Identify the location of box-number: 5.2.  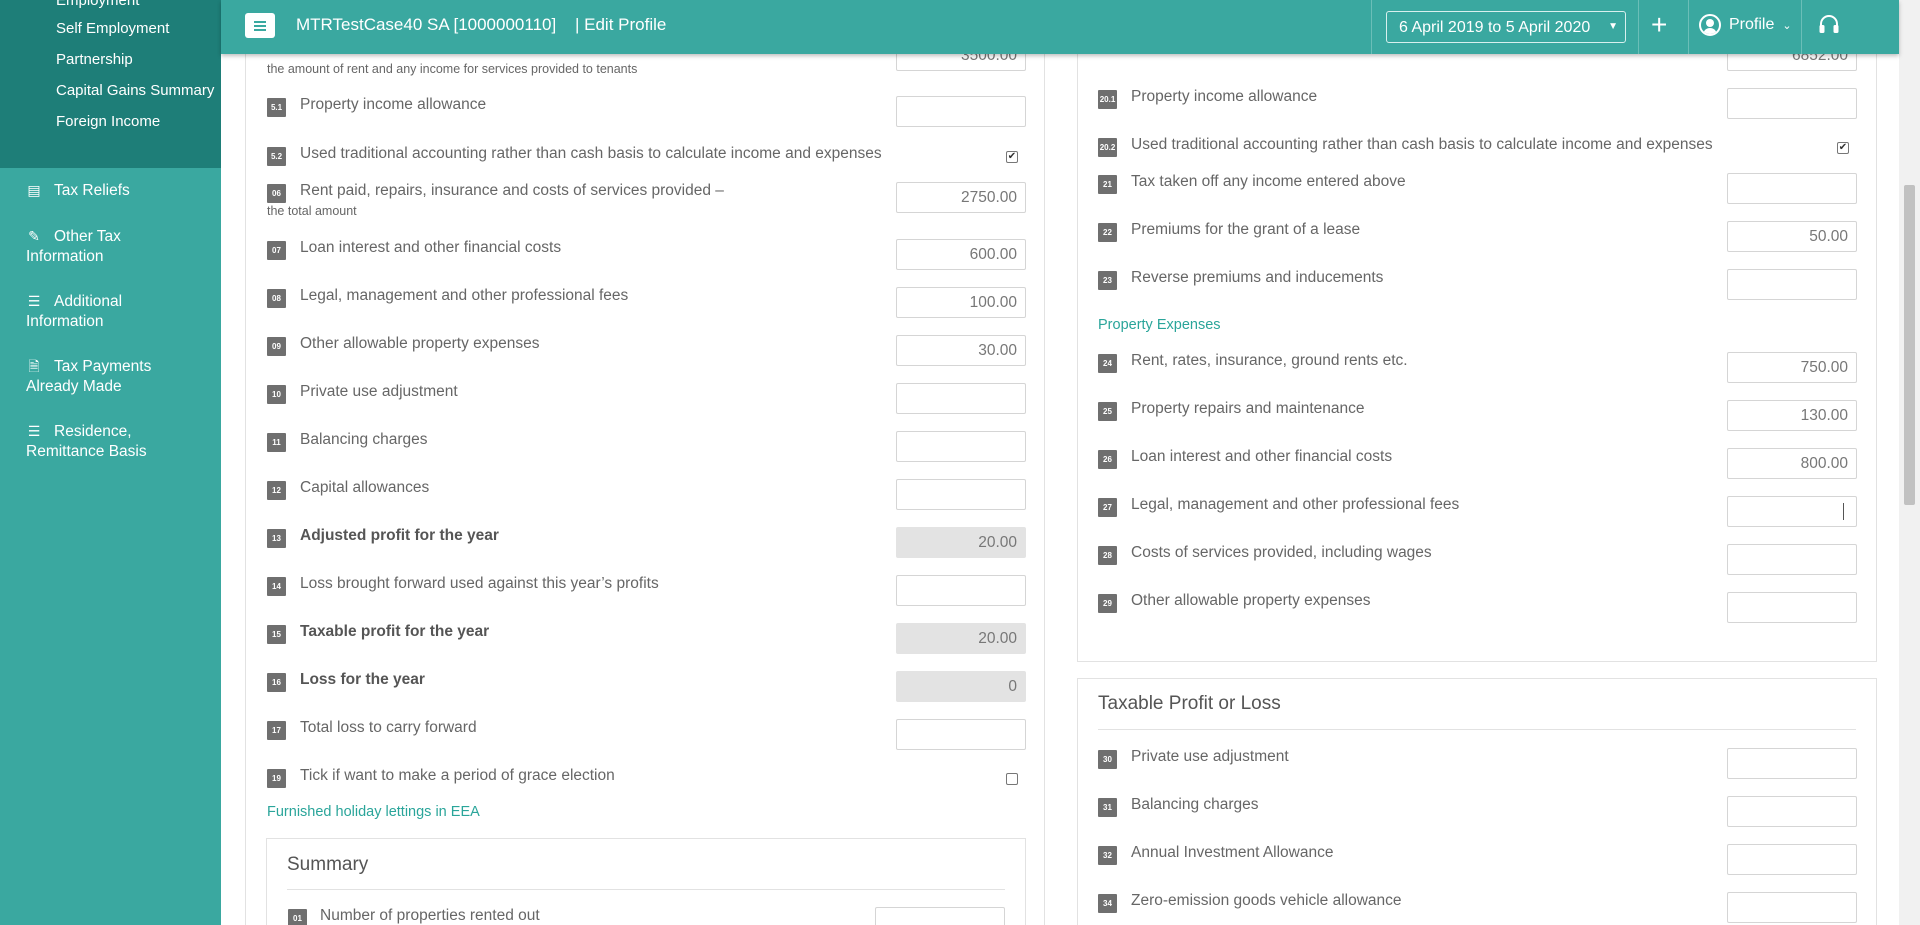
(276, 156).